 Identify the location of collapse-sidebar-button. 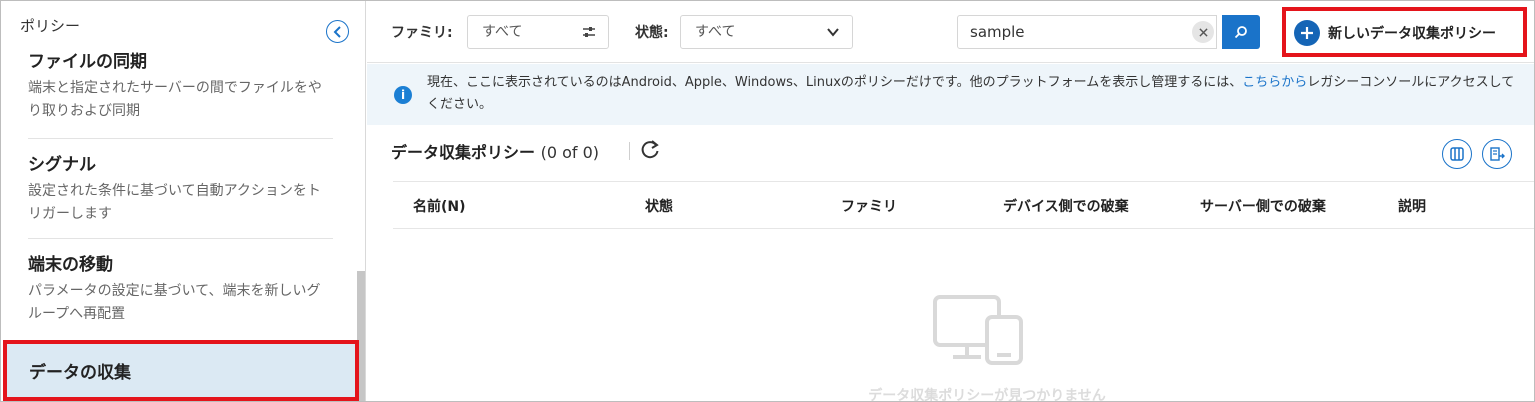
(337, 31).